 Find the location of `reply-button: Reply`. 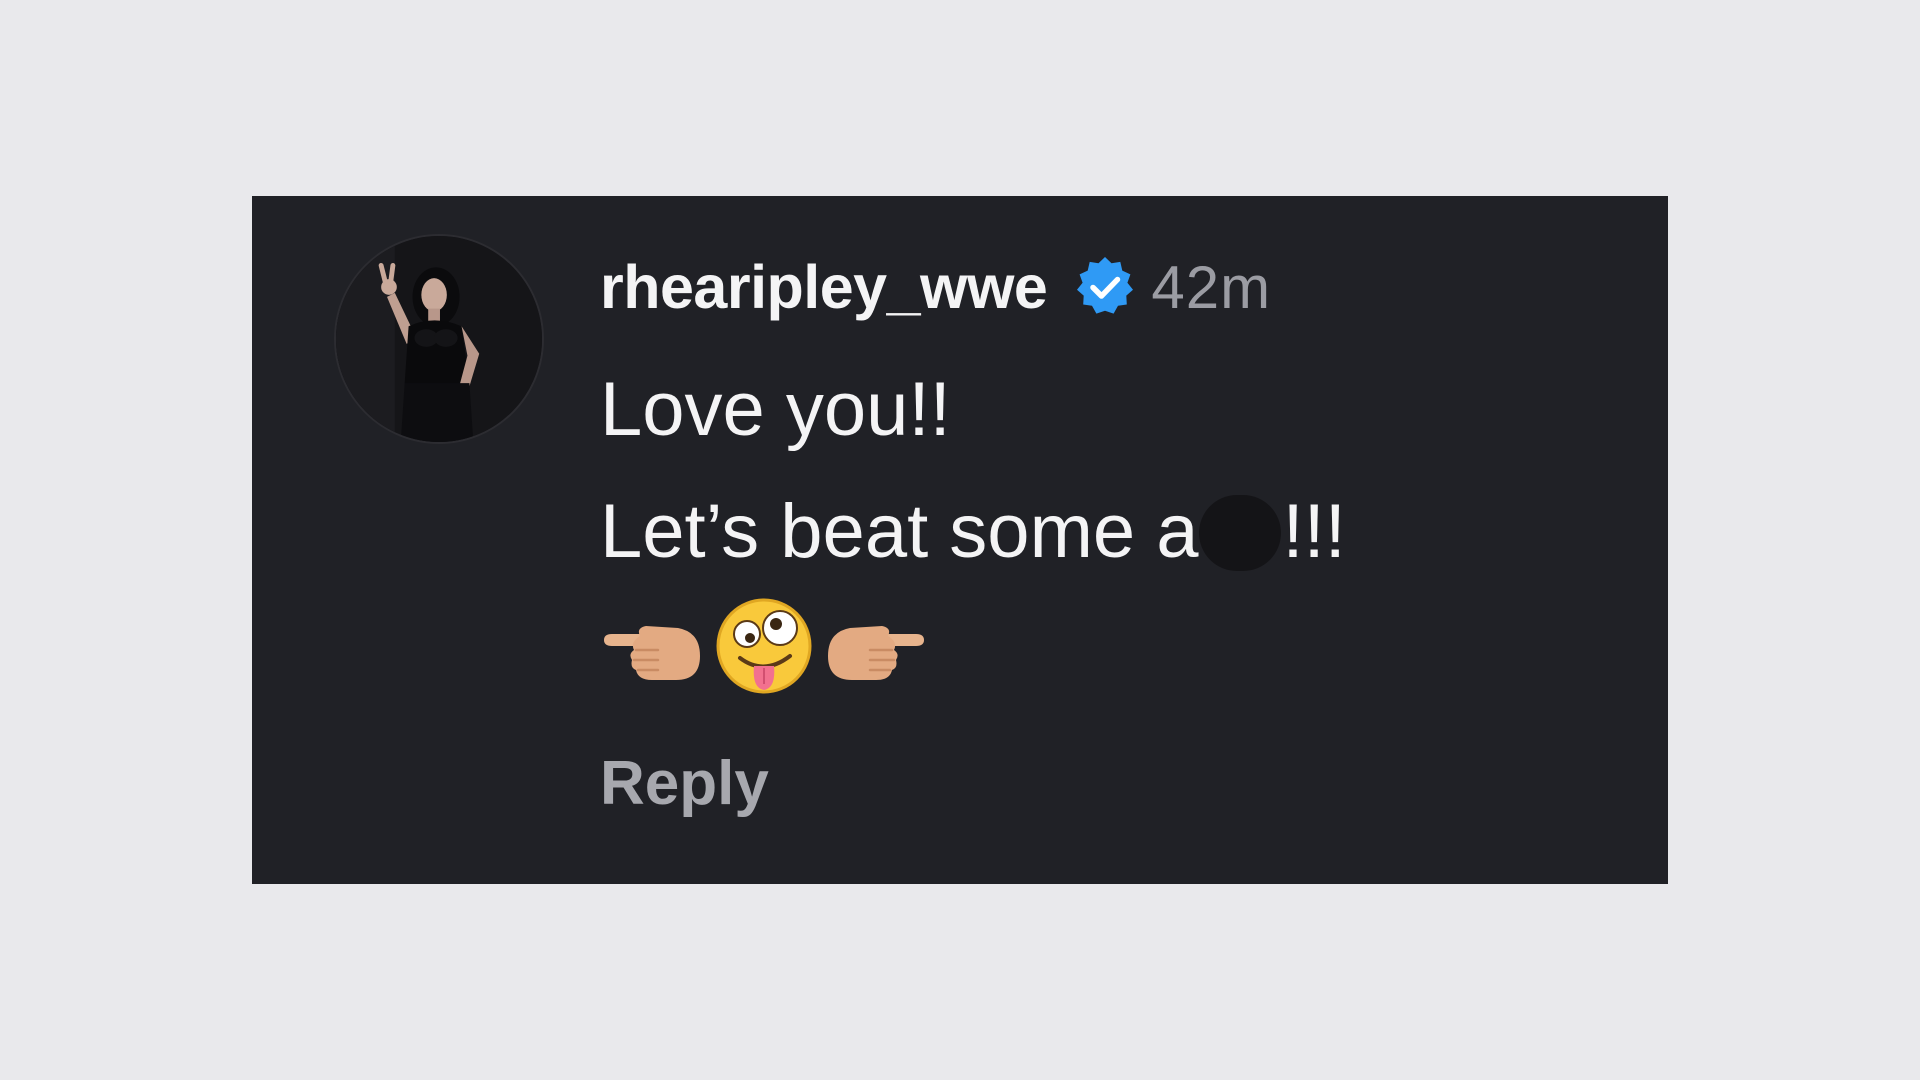

reply-button: Reply is located at coordinates (684, 783).